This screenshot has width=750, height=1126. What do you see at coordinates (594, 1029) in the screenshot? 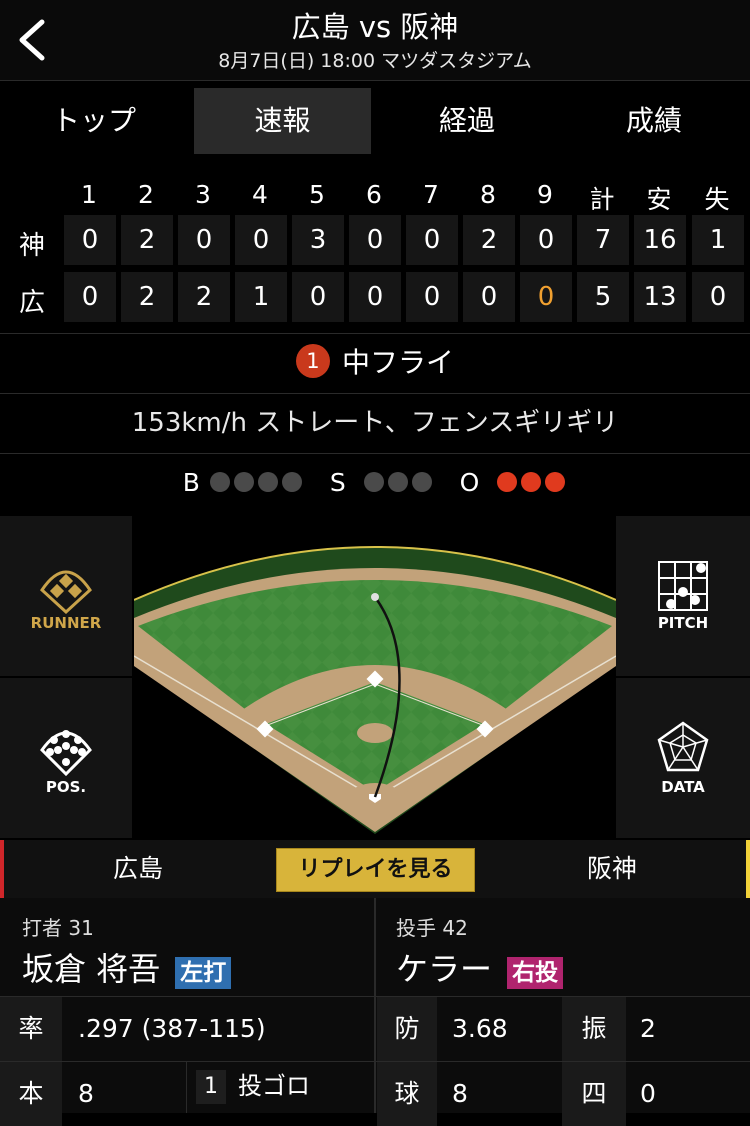
I see `strikeout-label: 振` at bounding box center [594, 1029].